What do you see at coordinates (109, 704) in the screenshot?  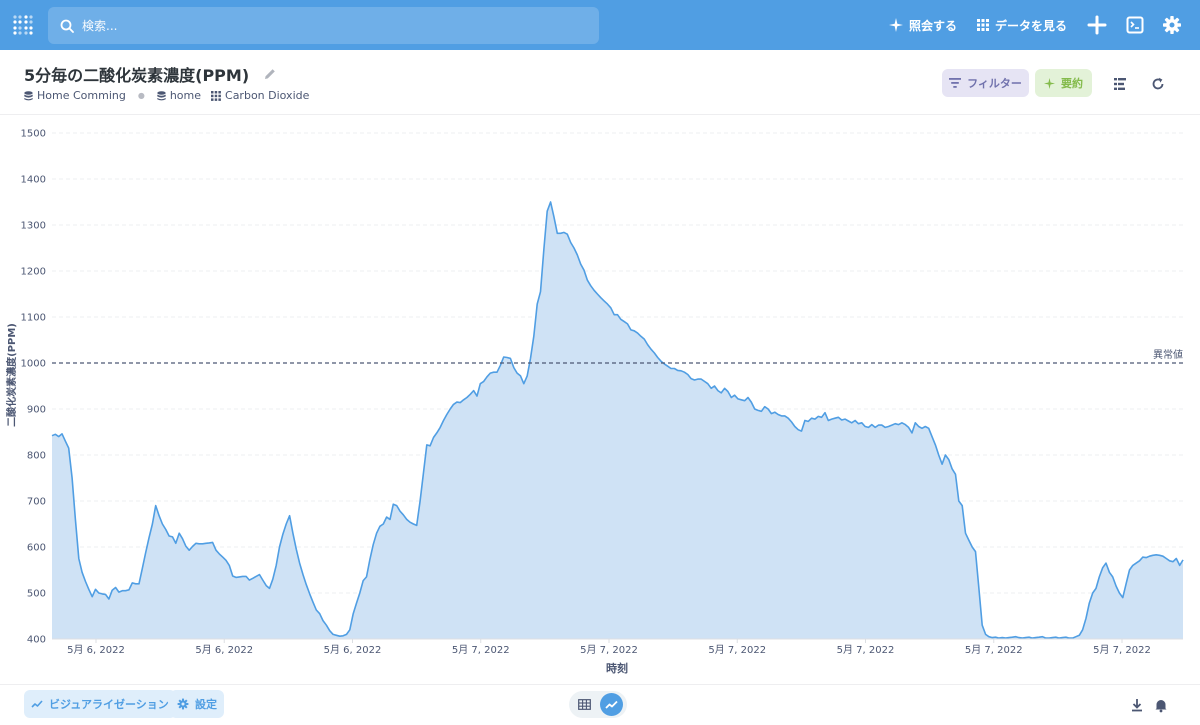 I see `visualization-label: ビジュアライゼーション` at bounding box center [109, 704].